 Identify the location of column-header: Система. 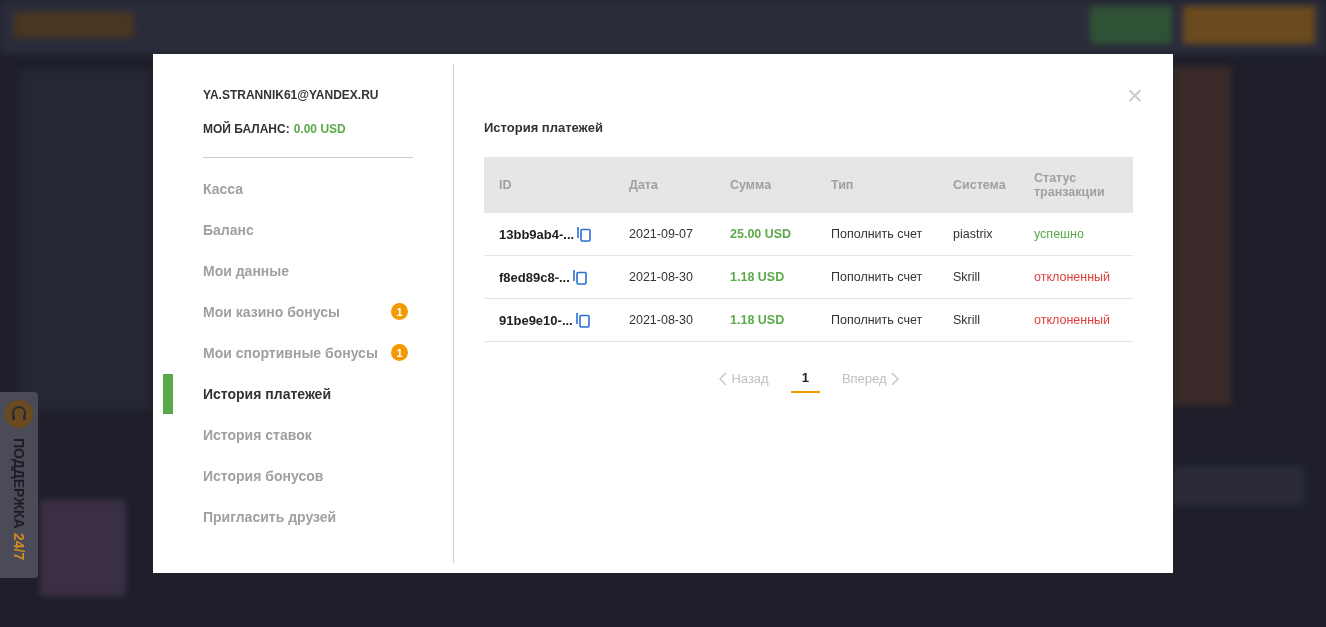
(979, 185).